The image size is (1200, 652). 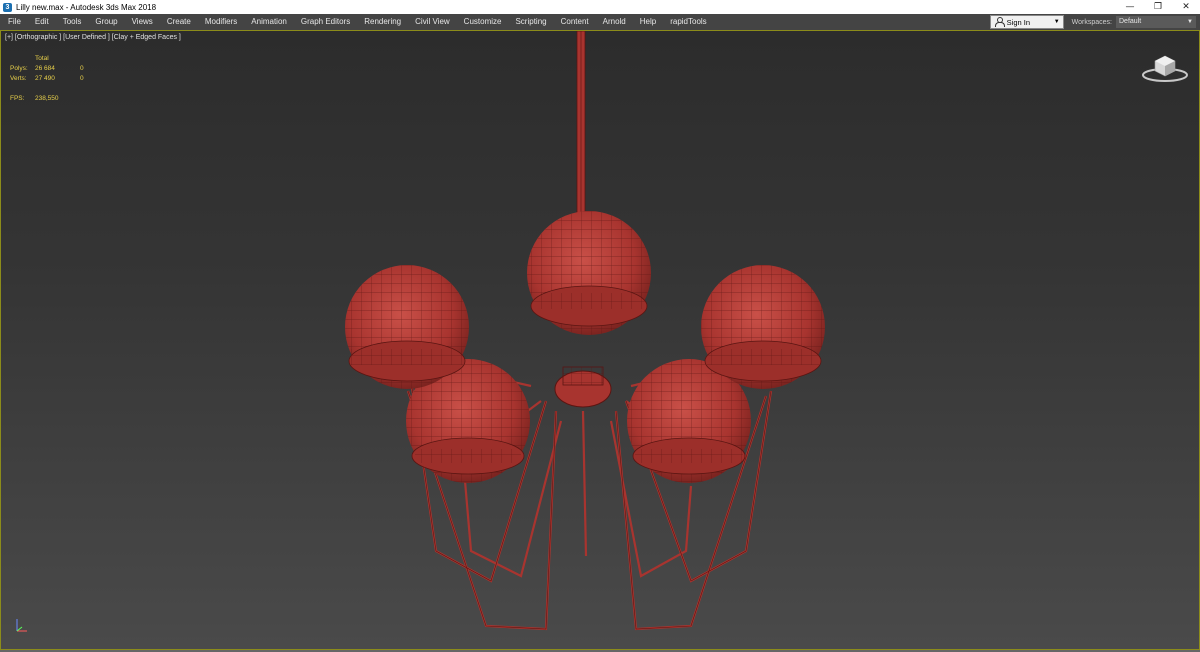 I want to click on menu-customize: Customize, so click(x=483, y=22).